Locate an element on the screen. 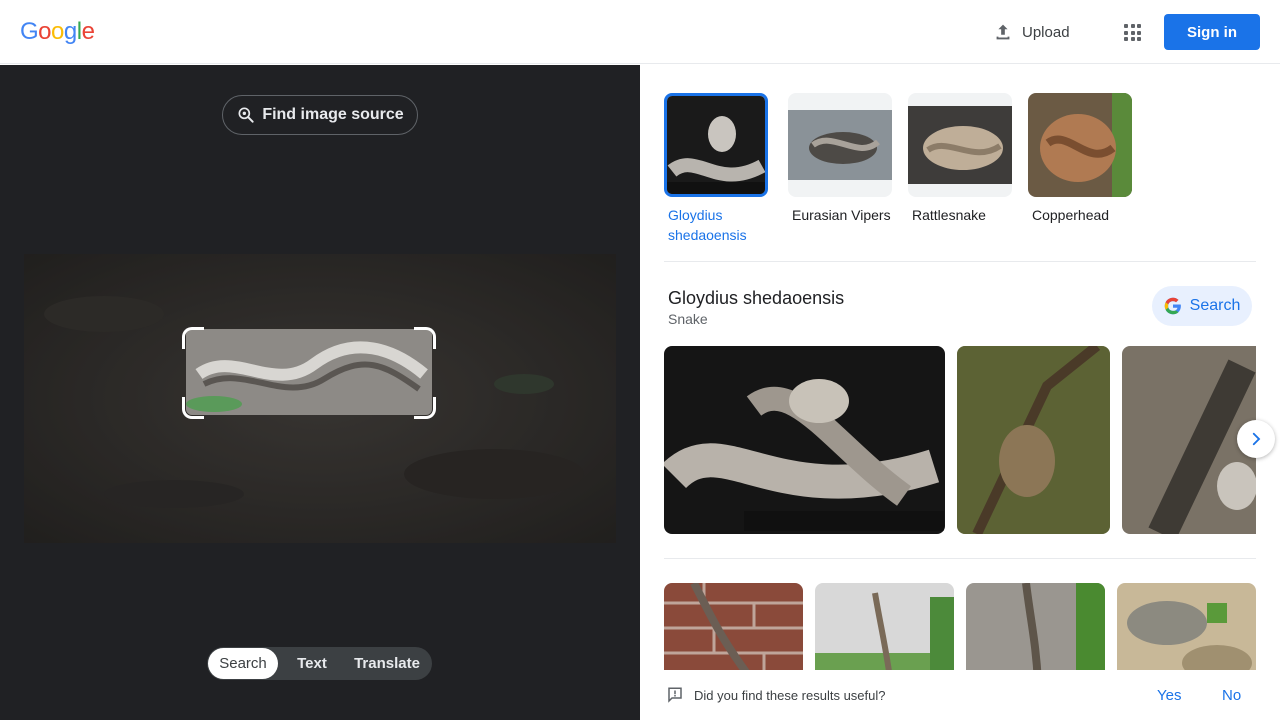 This screenshot has height=720, width=1280. mode-text-tab: Text is located at coordinates (312, 663).